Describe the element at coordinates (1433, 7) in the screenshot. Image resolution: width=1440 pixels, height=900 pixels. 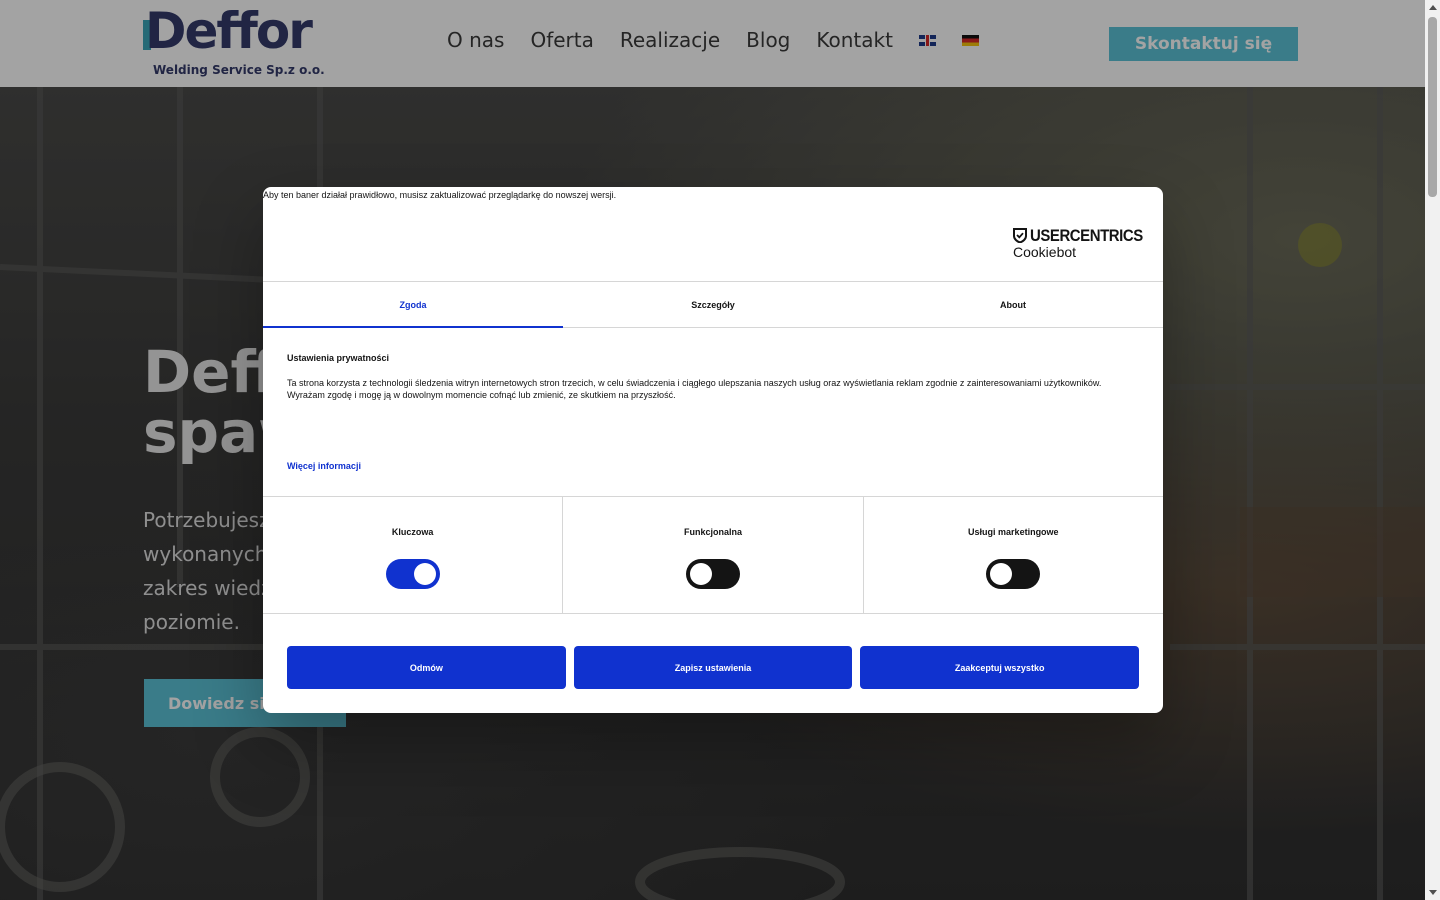
I see `scroll-up-icon` at that location.